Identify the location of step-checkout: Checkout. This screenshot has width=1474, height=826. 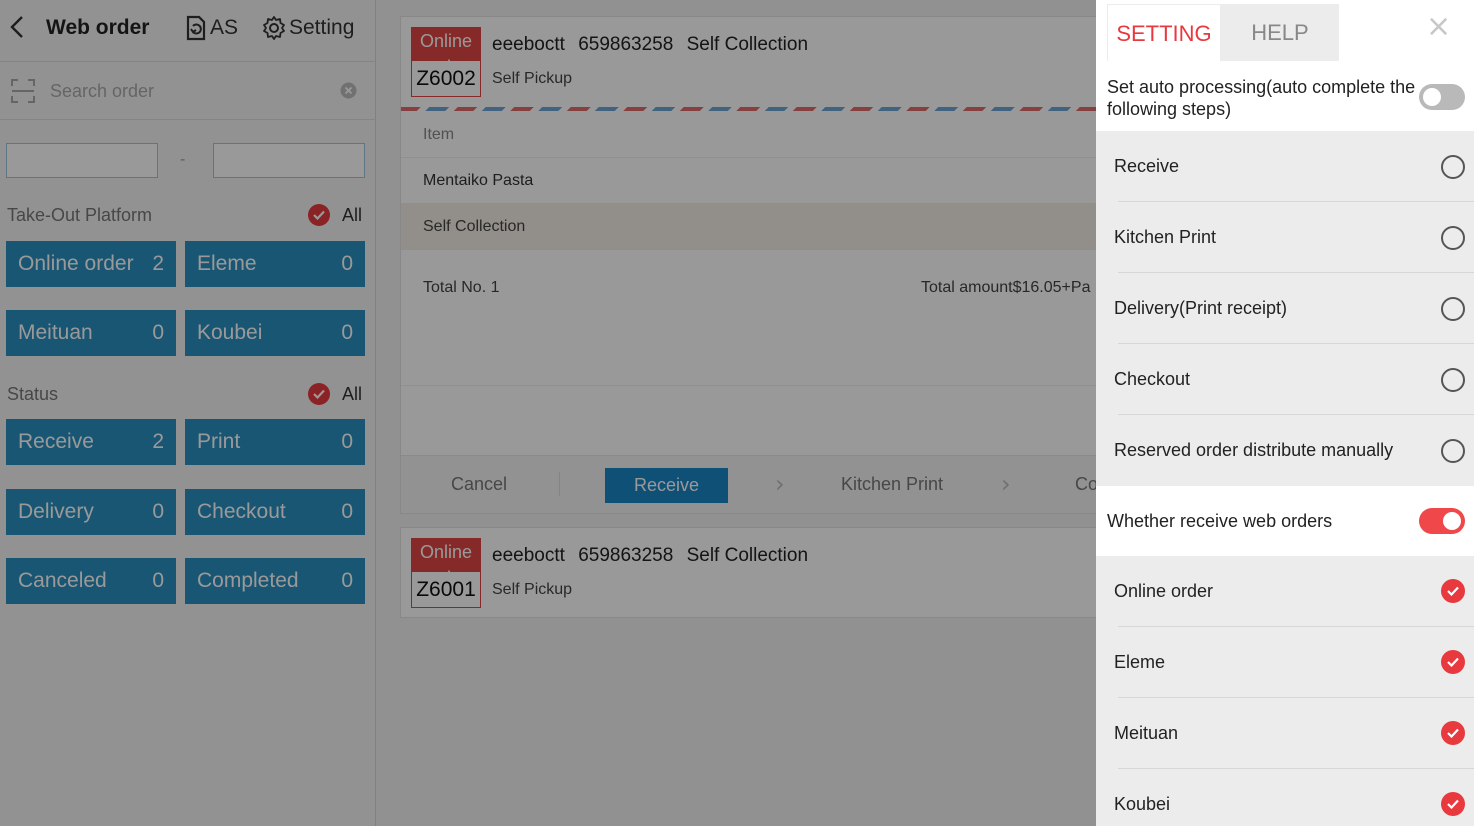
(1294, 379).